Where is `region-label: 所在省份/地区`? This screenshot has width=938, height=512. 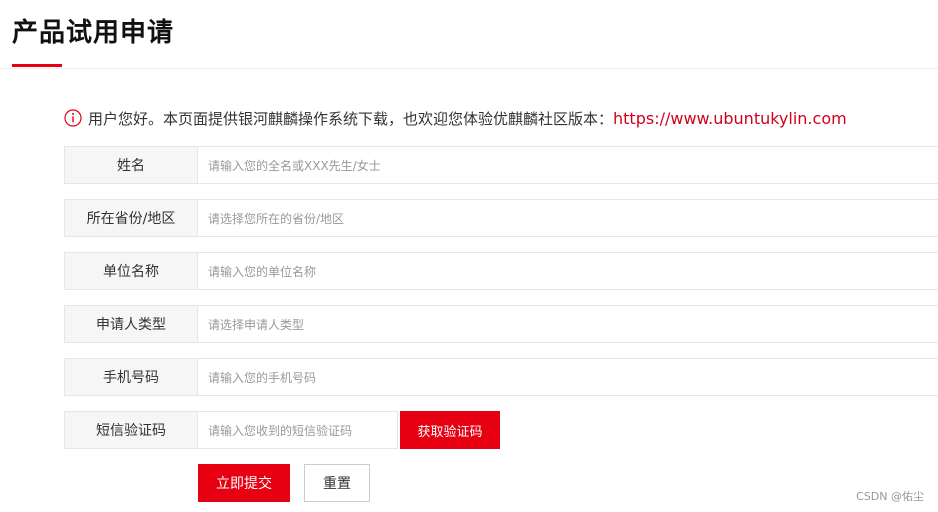
region-label: 所在省份/地区 is located at coordinates (131, 218).